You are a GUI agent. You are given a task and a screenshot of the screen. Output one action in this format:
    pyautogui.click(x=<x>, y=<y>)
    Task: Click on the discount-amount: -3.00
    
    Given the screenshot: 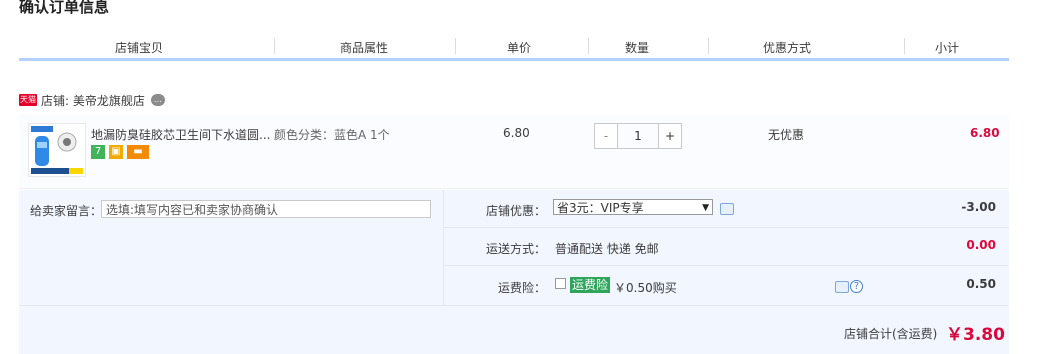 What is the action you would take?
    pyautogui.click(x=978, y=207)
    